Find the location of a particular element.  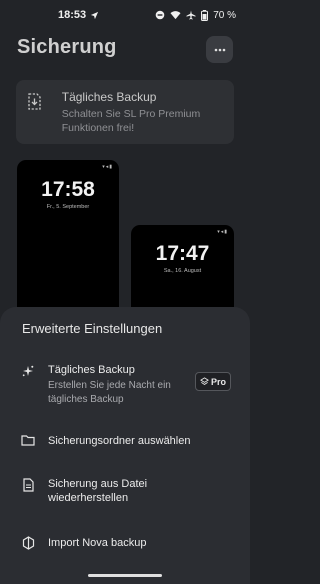

status-bar: 18:53 70 % is located at coordinates (125, 15).